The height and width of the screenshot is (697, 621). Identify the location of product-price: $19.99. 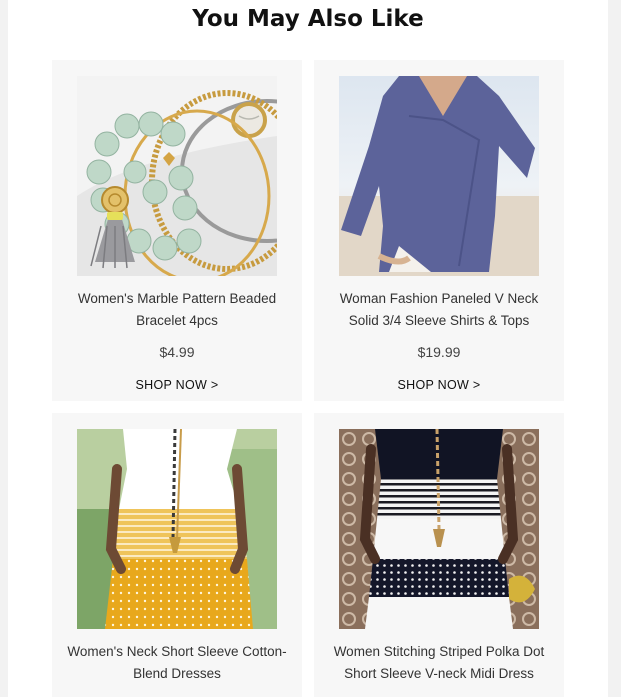
(439, 352).